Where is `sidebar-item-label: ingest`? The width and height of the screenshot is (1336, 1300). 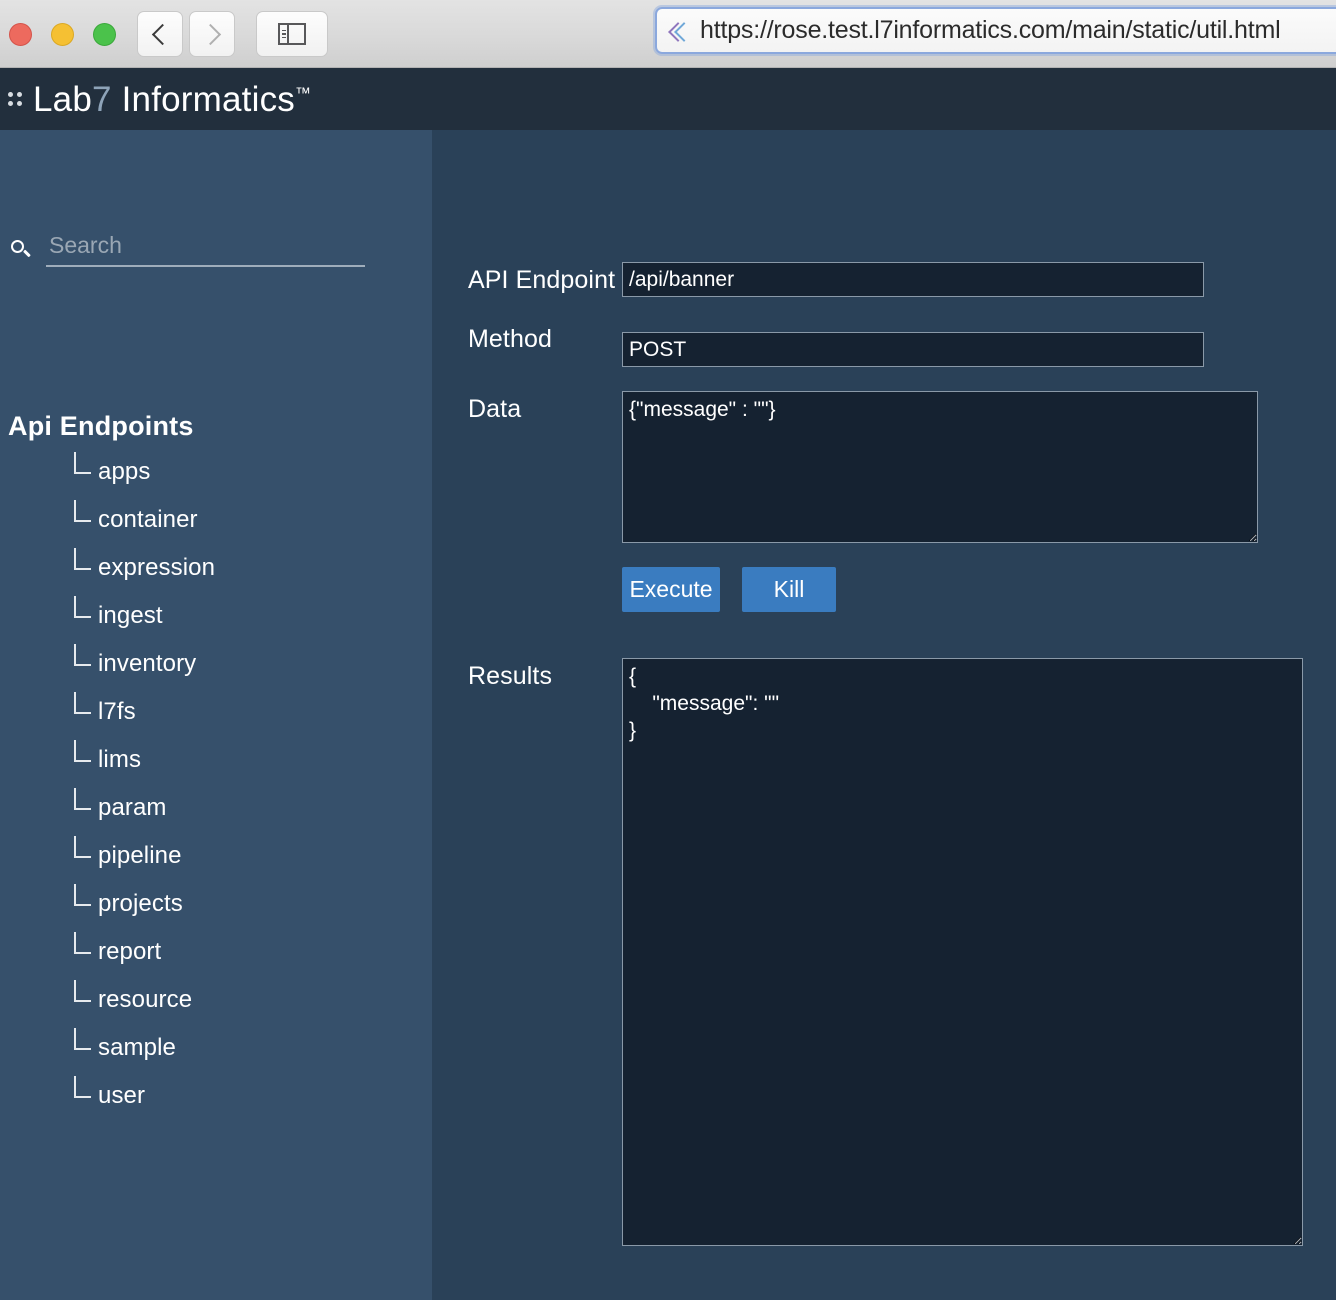 sidebar-item-label: ingest is located at coordinates (130, 615).